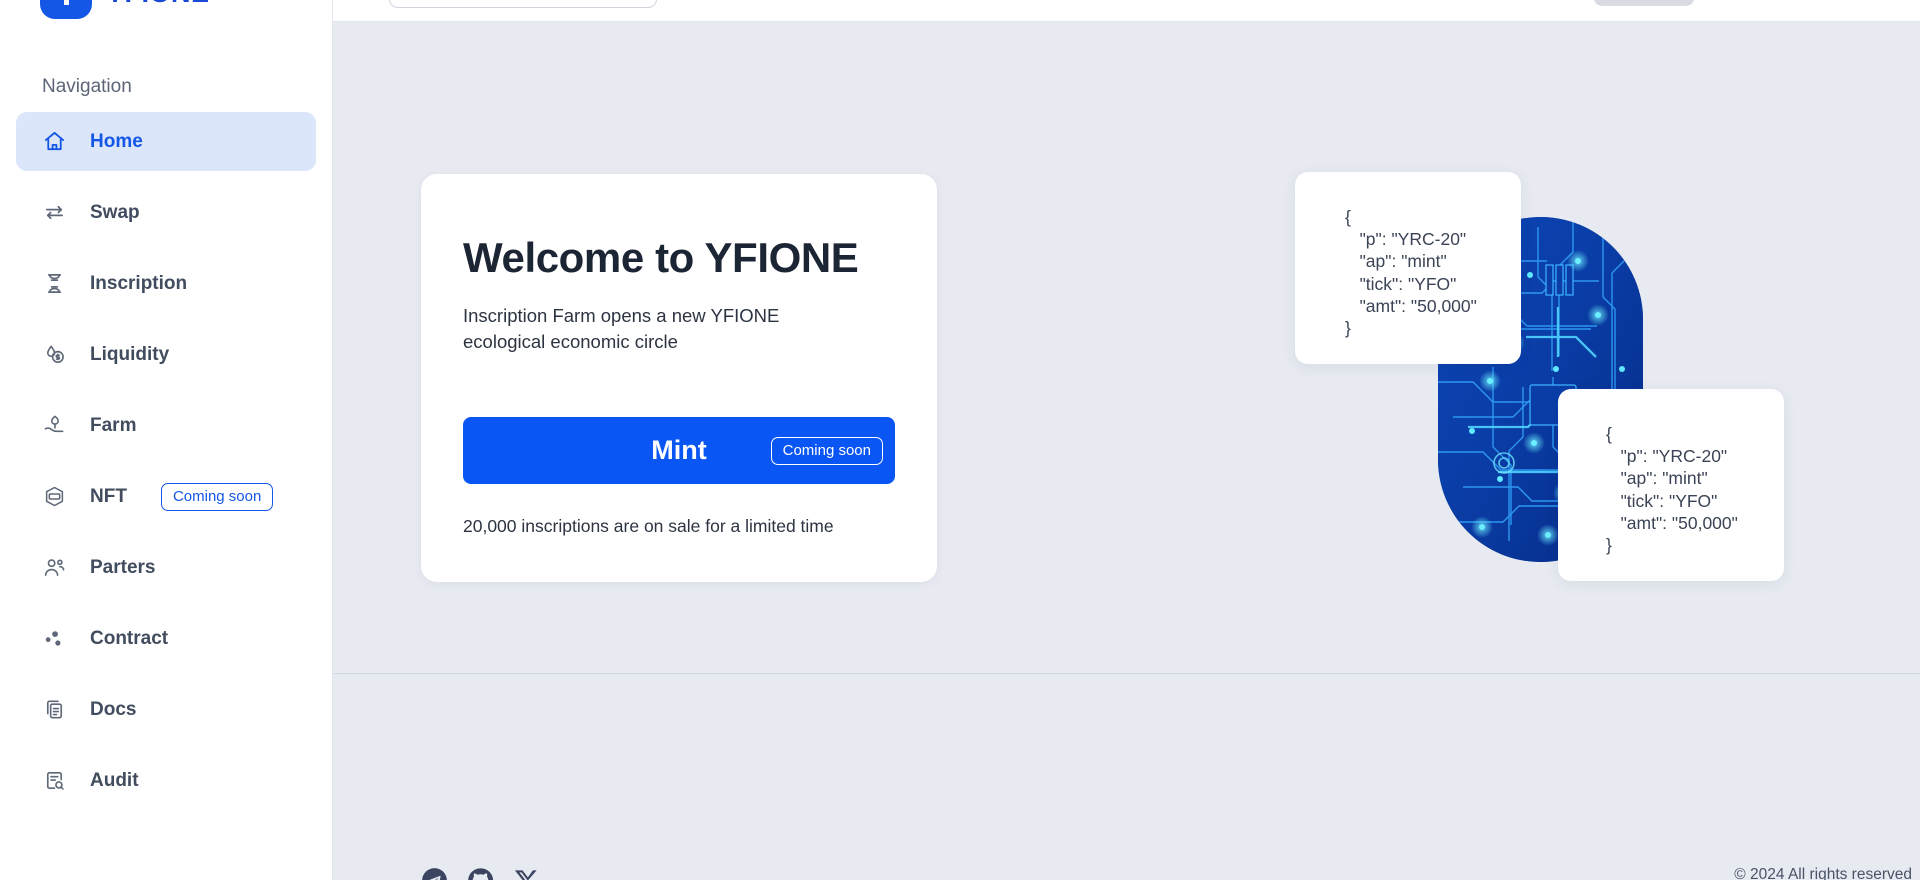 This screenshot has width=1920, height=880. What do you see at coordinates (54, 426) in the screenshot?
I see `farm-icon` at bounding box center [54, 426].